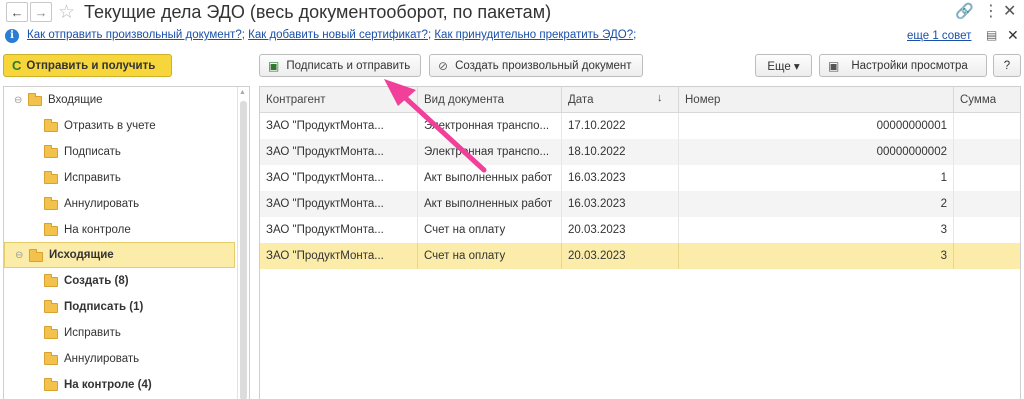 Image resolution: width=1024 pixels, height=399 pixels. I want to click on tree-item: ⊖ Исходящие, so click(119, 255).